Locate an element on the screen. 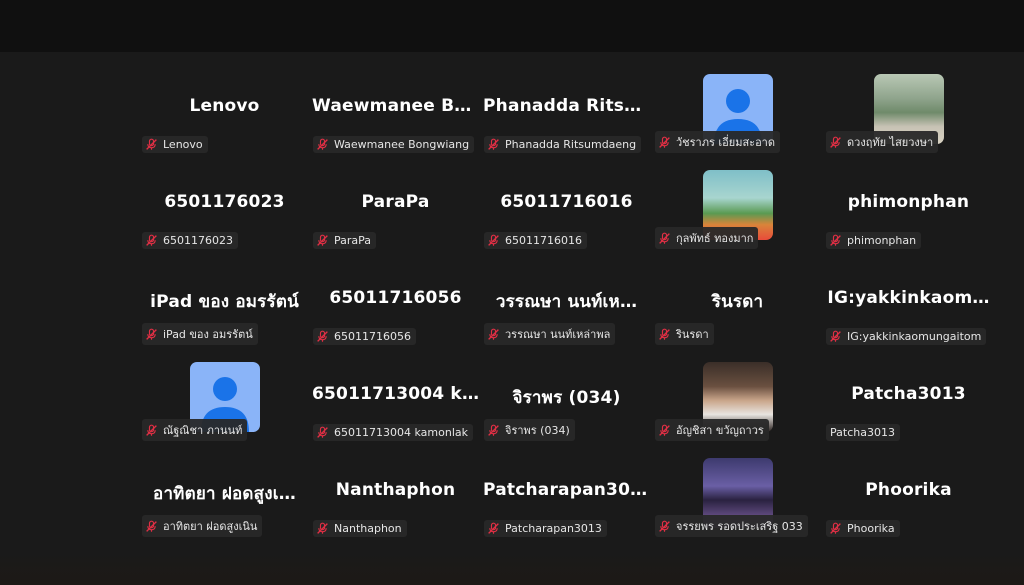 The width and height of the screenshot is (1024, 585). participant-name-label: จรรยพร รอดประเสริฐ 033 is located at coordinates (739, 526).